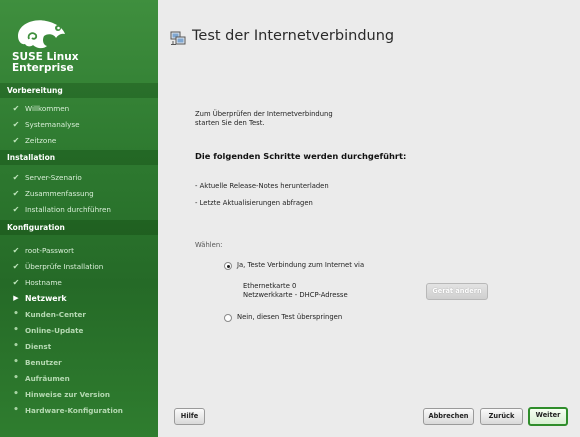  Describe the element at coordinates (64, 266) in the screenshot. I see `sidebar-step-label: Überprüfe Installation` at that location.